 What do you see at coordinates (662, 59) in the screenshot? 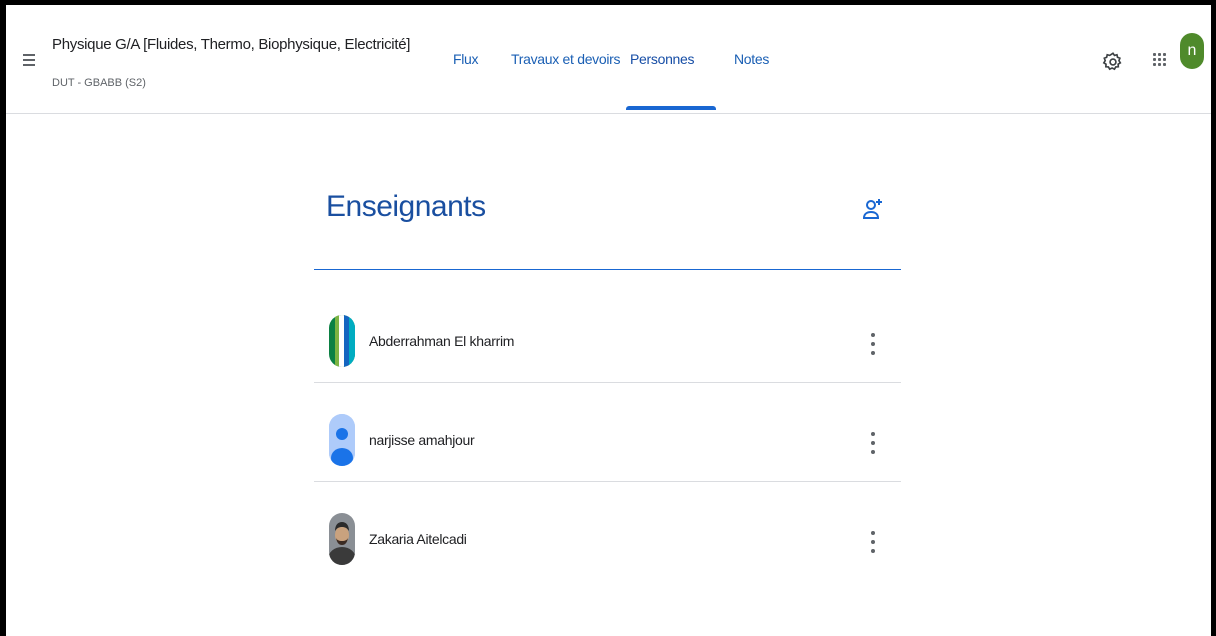
I see `tab-personnes: Personnes` at bounding box center [662, 59].